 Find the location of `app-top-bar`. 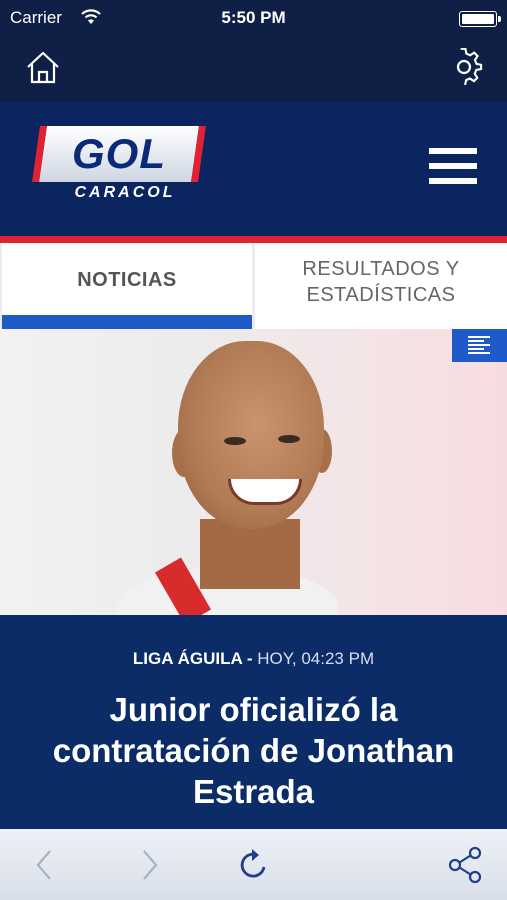

app-top-bar is located at coordinates (253, 69).